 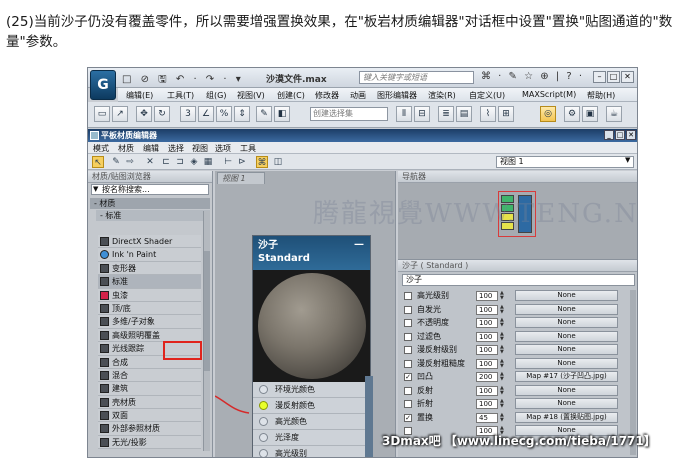 I want to click on menu-maxscript: MAXScript(M), so click(x=549, y=94).